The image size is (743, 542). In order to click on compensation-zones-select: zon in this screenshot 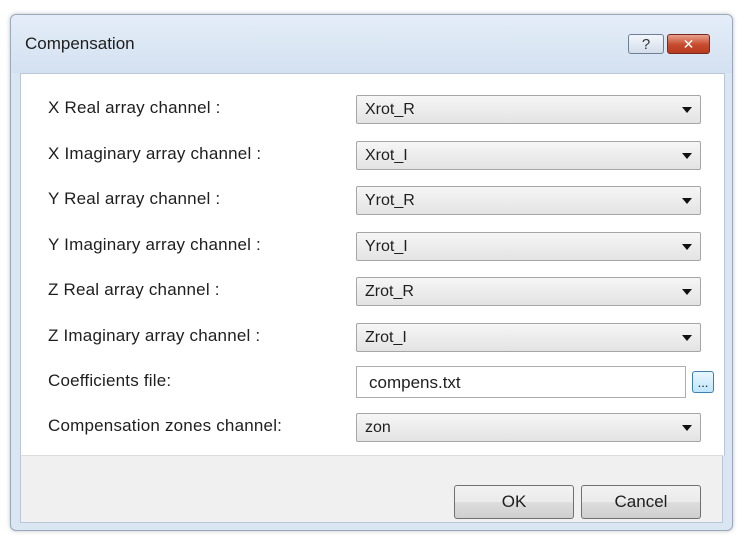, I will do `click(528, 427)`.